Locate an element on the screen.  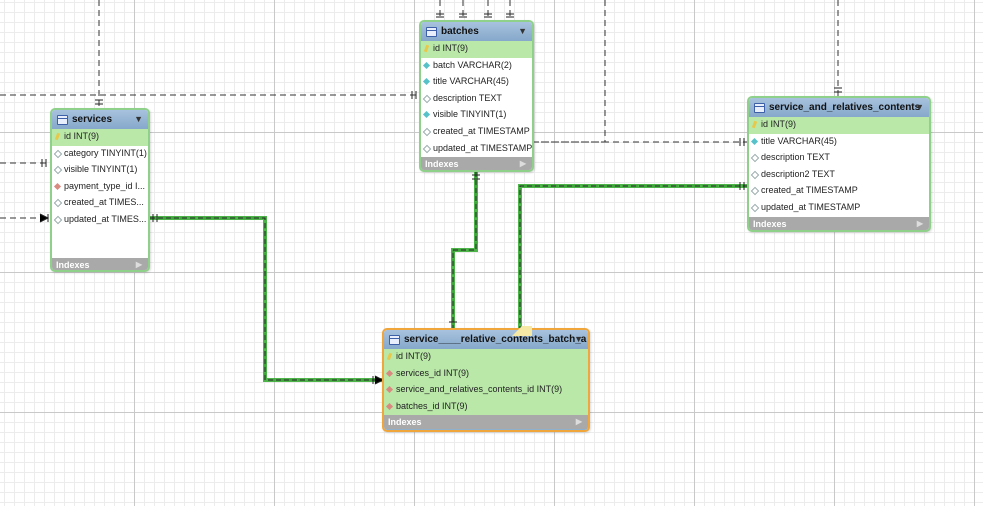
column-label: batch VARCHAR(2) is located at coordinates (472, 64).